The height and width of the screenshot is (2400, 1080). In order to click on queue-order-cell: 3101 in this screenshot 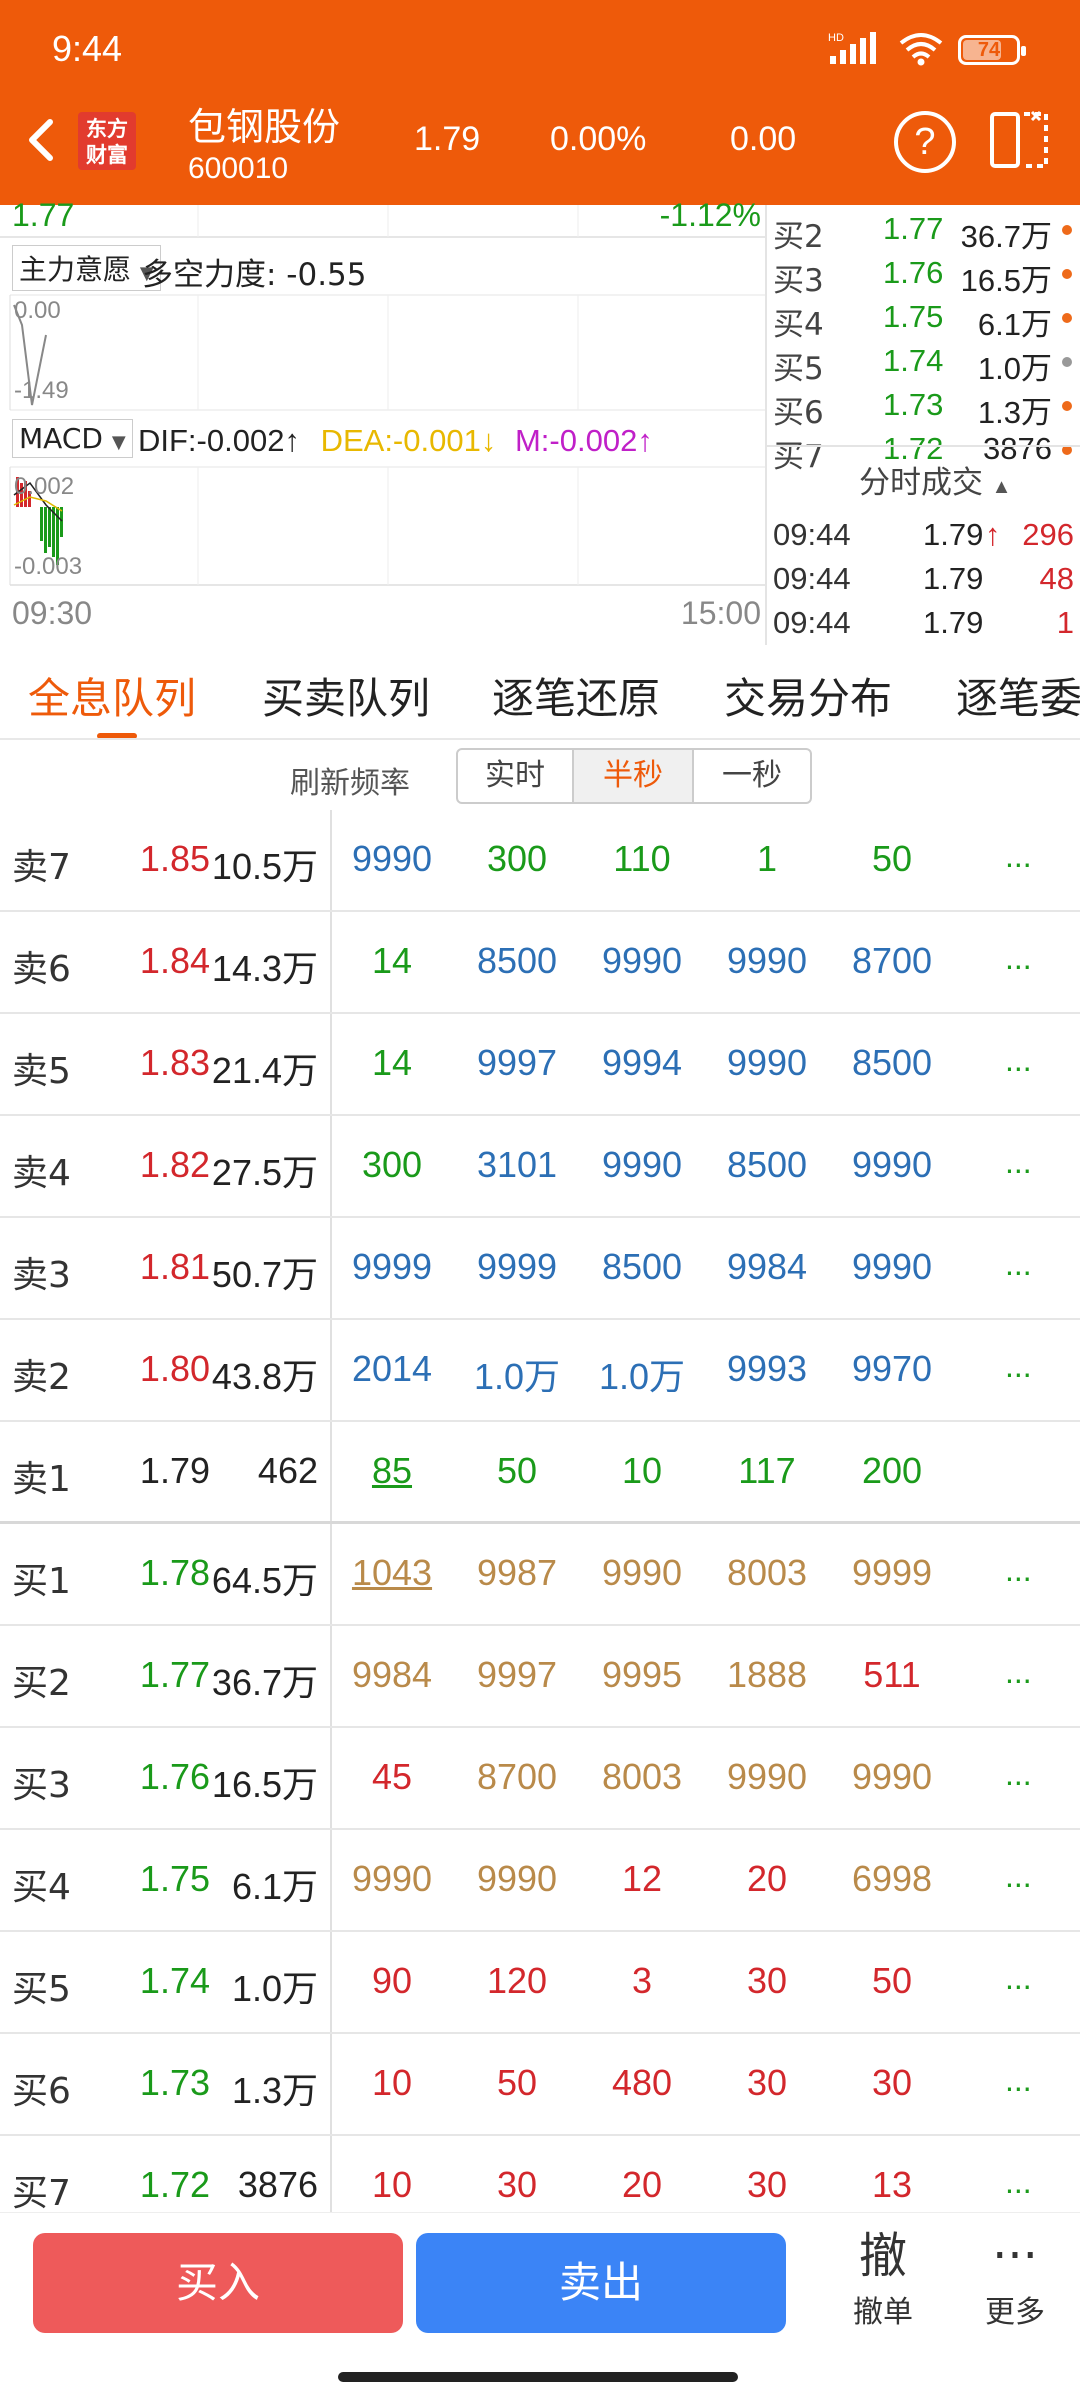, I will do `click(517, 1165)`.